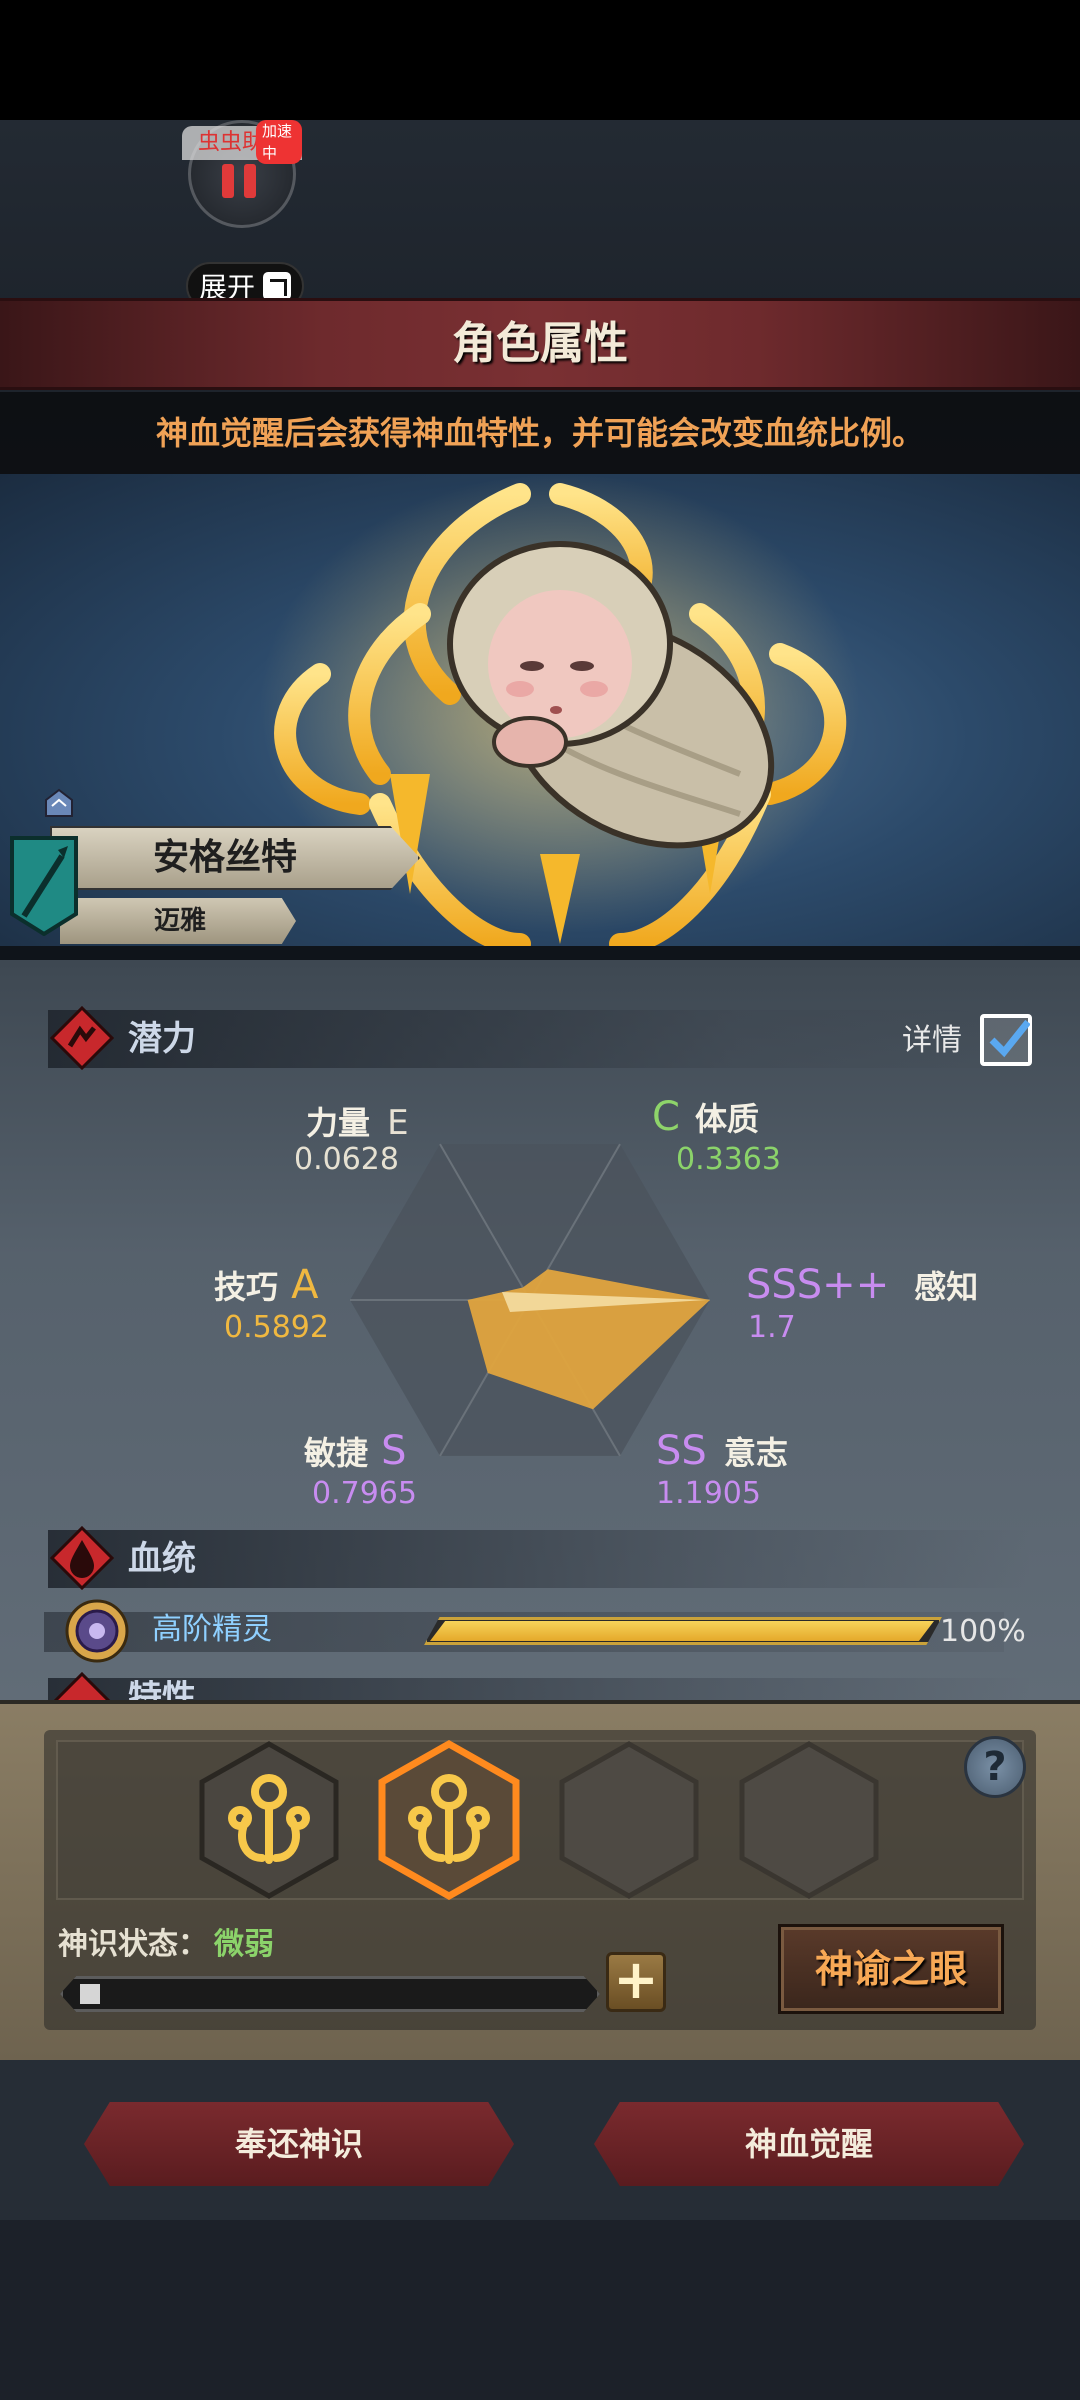 Image resolution: width=1080 pixels, height=2400 pixels. What do you see at coordinates (540, 953) in the screenshot?
I see `scene-divider` at bounding box center [540, 953].